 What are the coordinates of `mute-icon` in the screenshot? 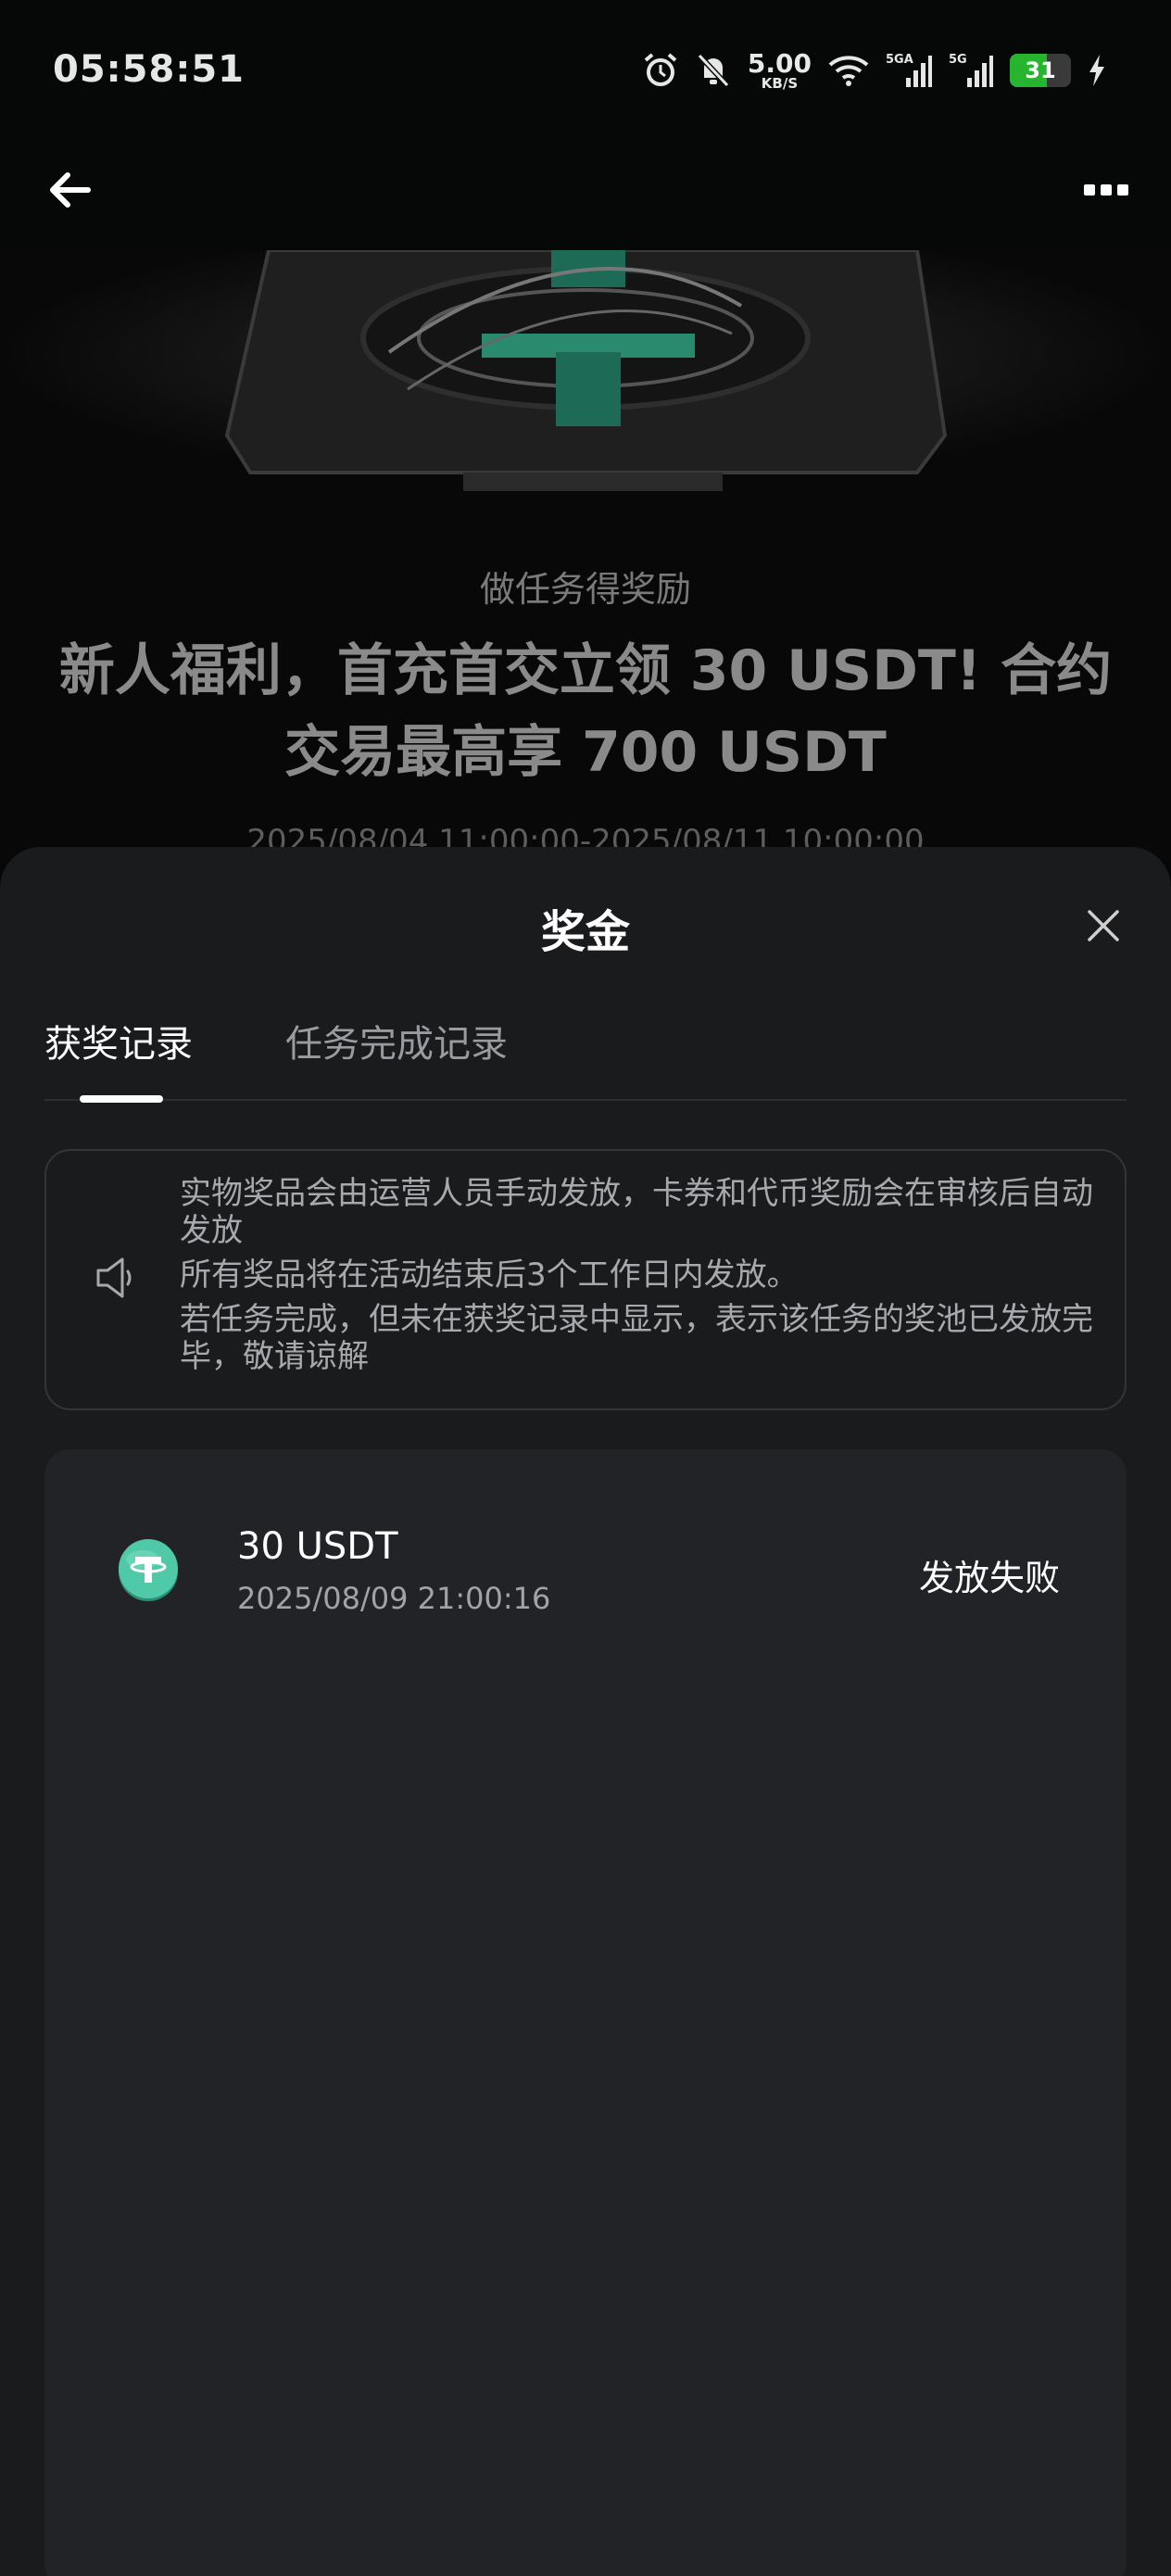 It's located at (714, 70).